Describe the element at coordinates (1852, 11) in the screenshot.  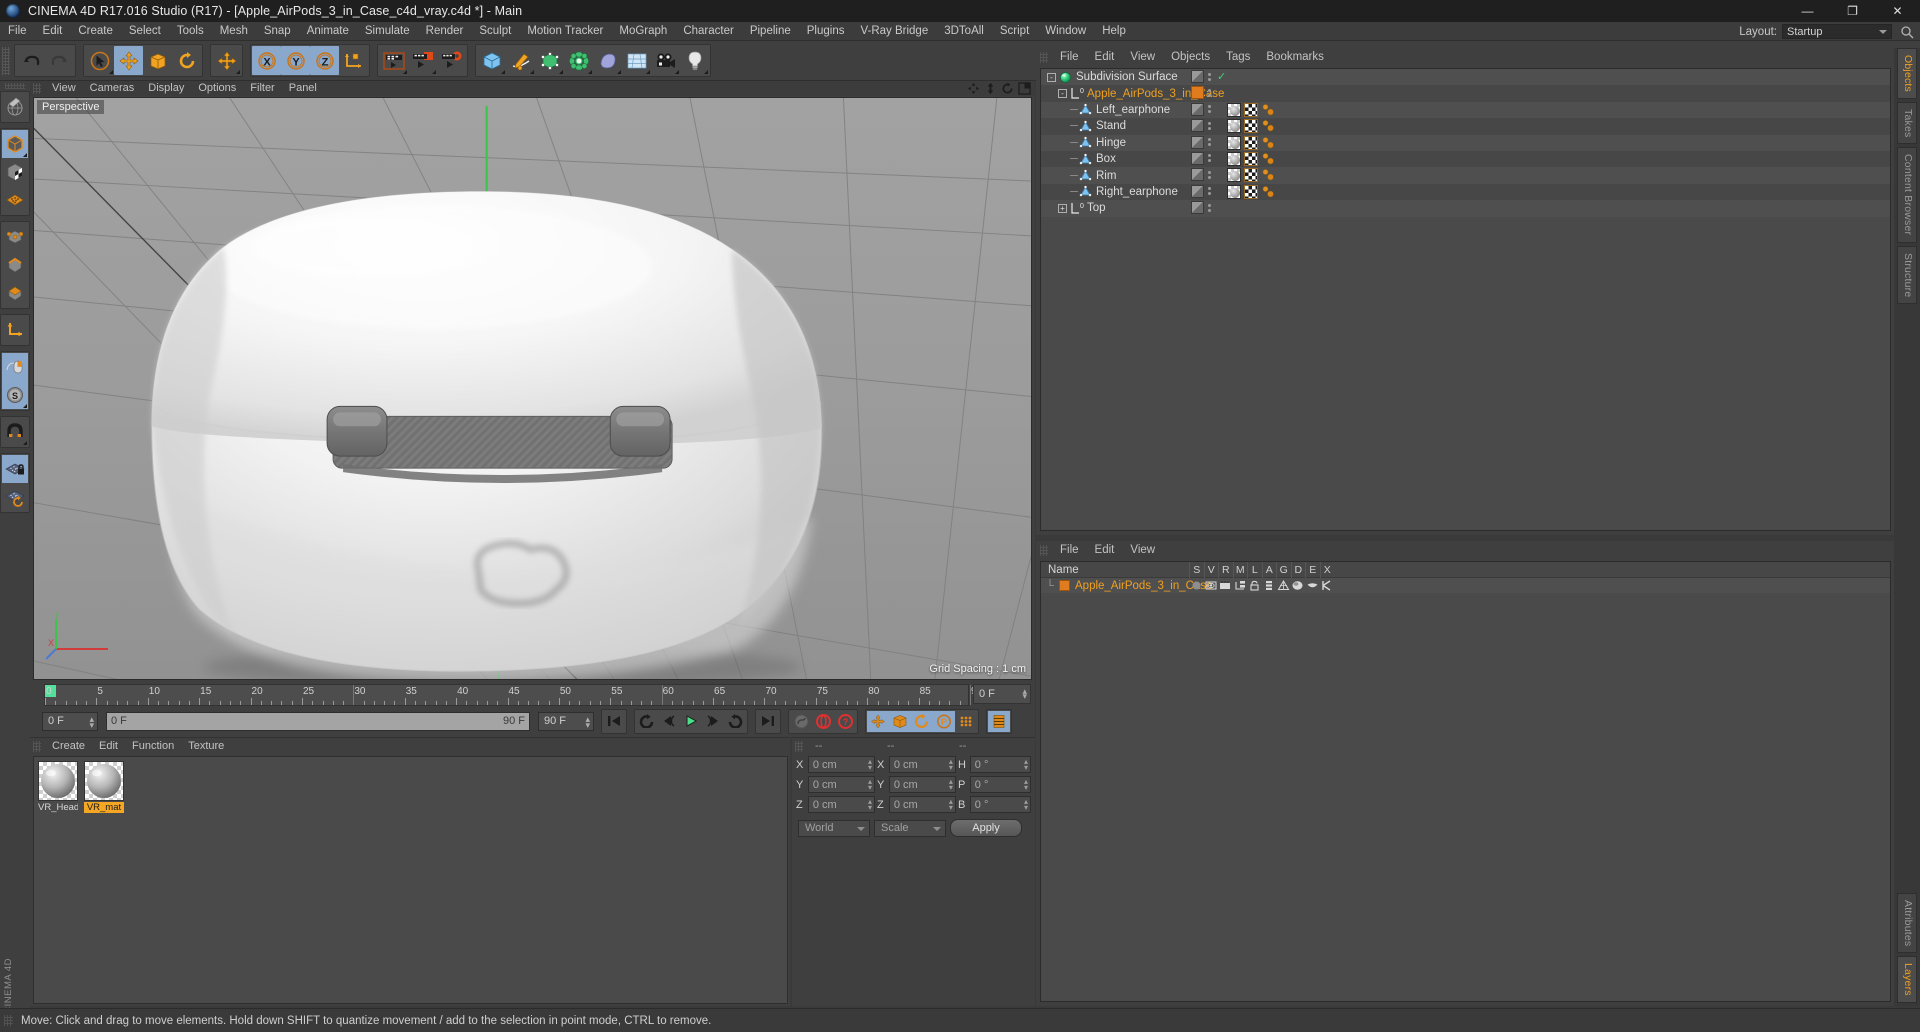
I see `maximize-button: ❐` at that location.